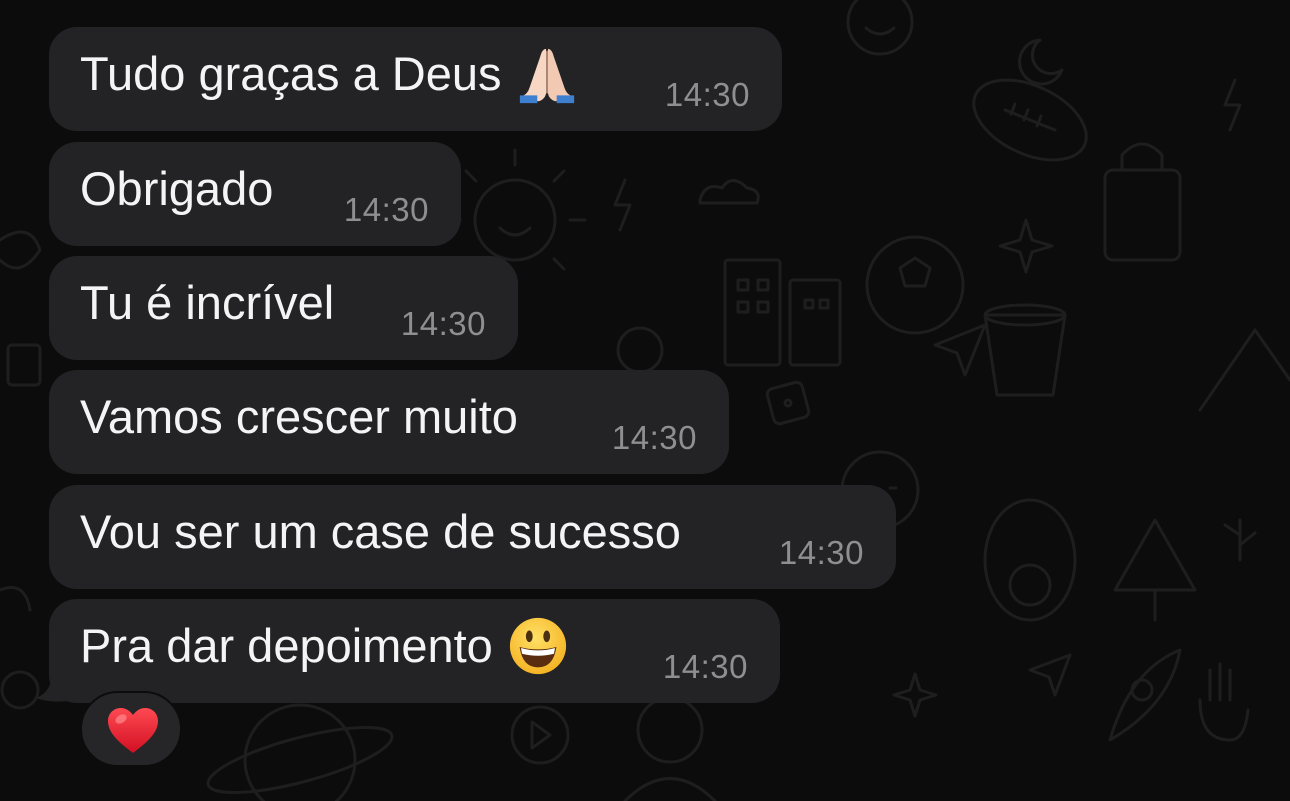 The height and width of the screenshot is (801, 1290). What do you see at coordinates (299, 416) in the screenshot?
I see `message-text: Vamos crescer muito` at bounding box center [299, 416].